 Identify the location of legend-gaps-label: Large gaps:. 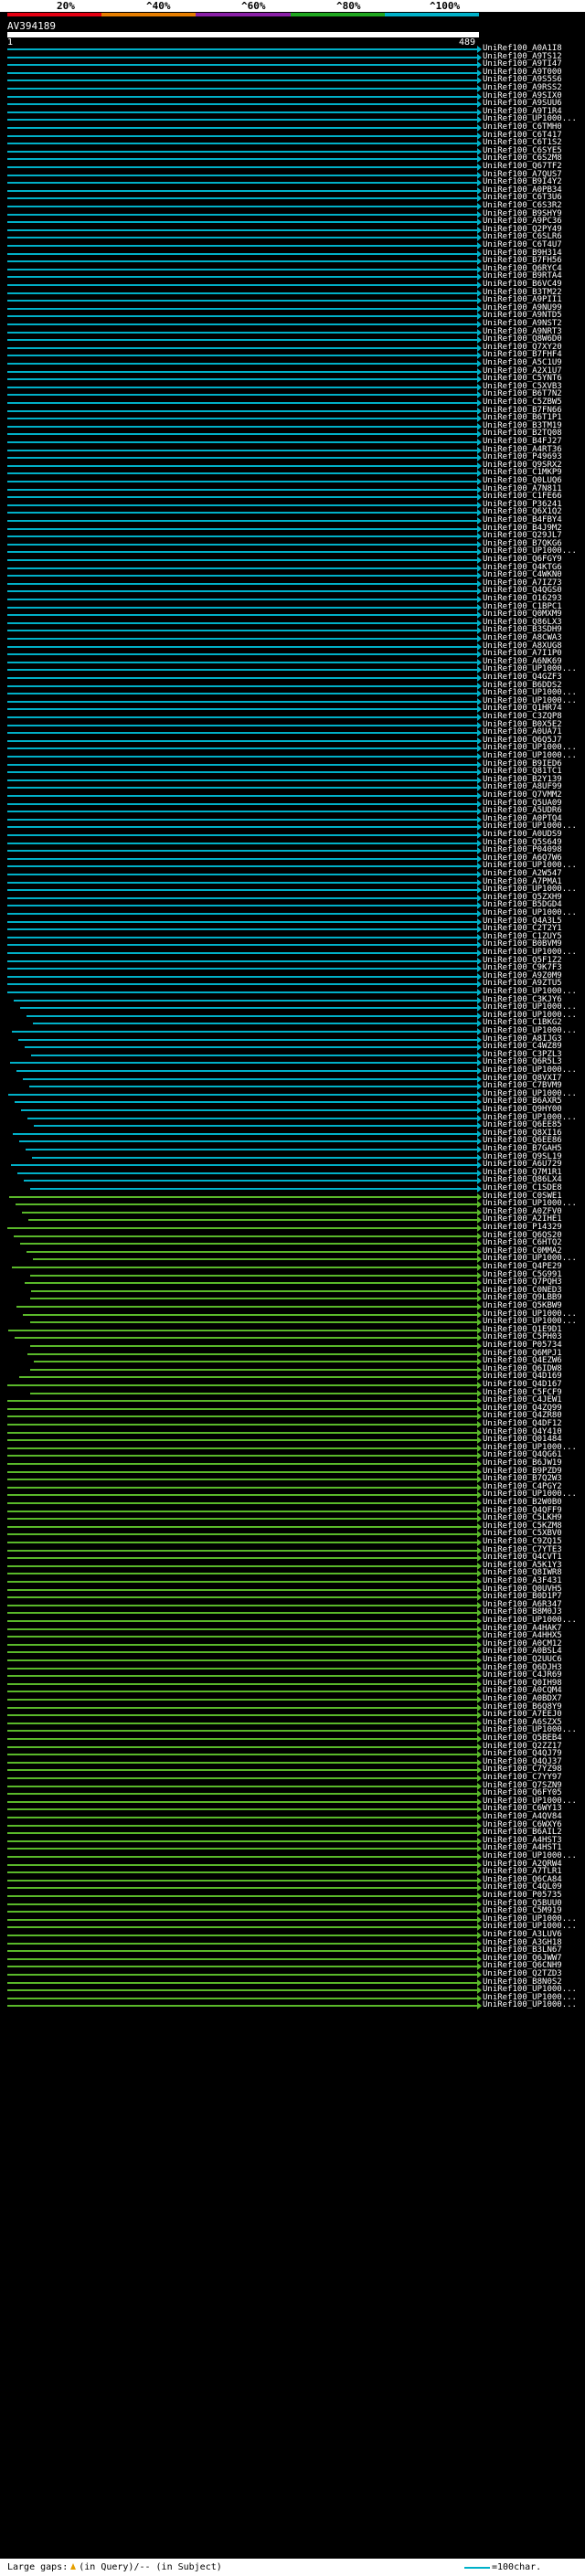
(38, 2567).